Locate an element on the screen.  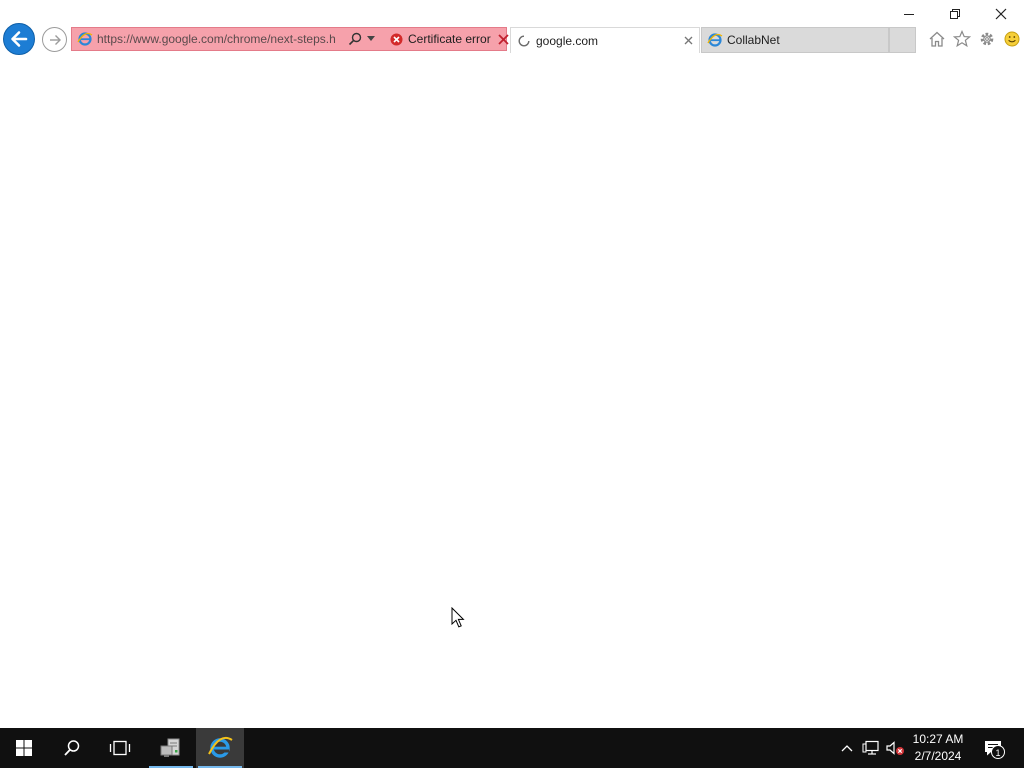
home-icon is located at coordinates (936, 39).